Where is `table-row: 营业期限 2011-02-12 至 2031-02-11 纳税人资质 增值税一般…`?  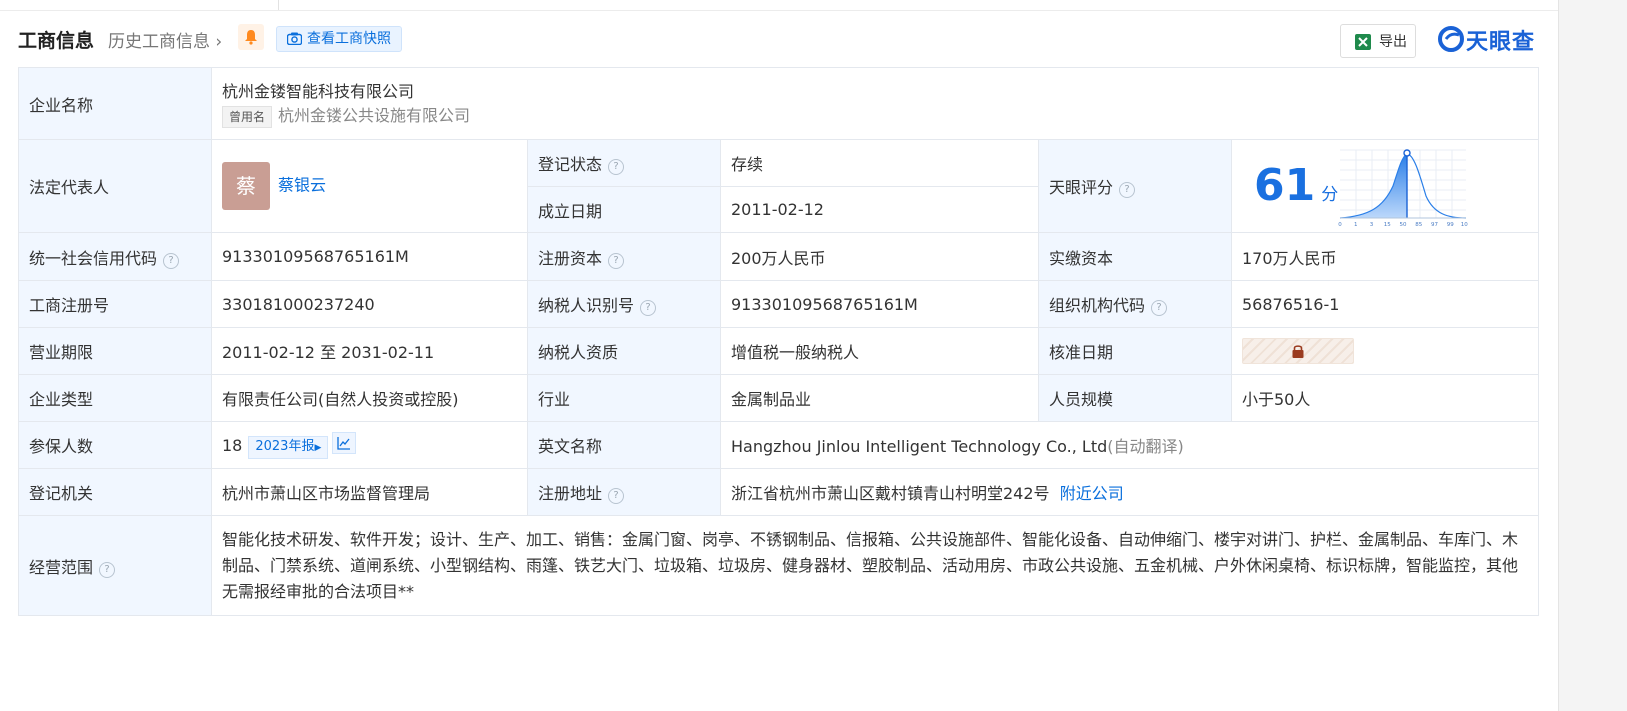
table-row: 营业期限 2011-02-12 至 2031-02-11 纳税人资质 增值税一般… is located at coordinates (779, 351).